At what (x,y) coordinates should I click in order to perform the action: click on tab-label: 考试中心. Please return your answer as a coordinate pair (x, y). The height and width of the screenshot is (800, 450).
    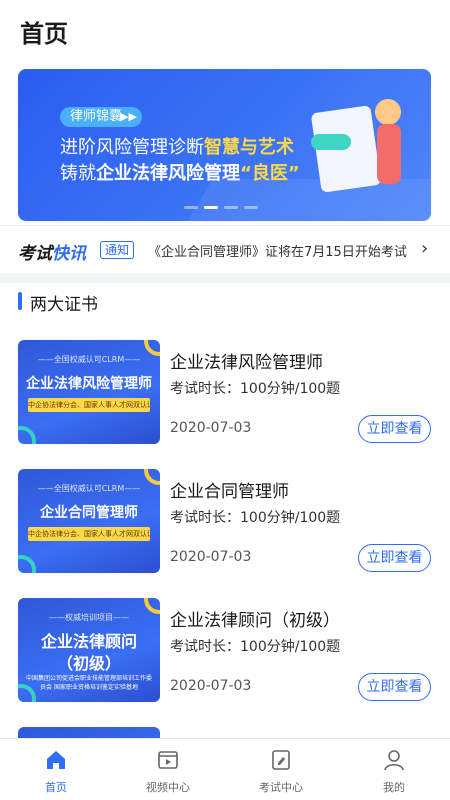
    Looking at the image, I should click on (281, 787).